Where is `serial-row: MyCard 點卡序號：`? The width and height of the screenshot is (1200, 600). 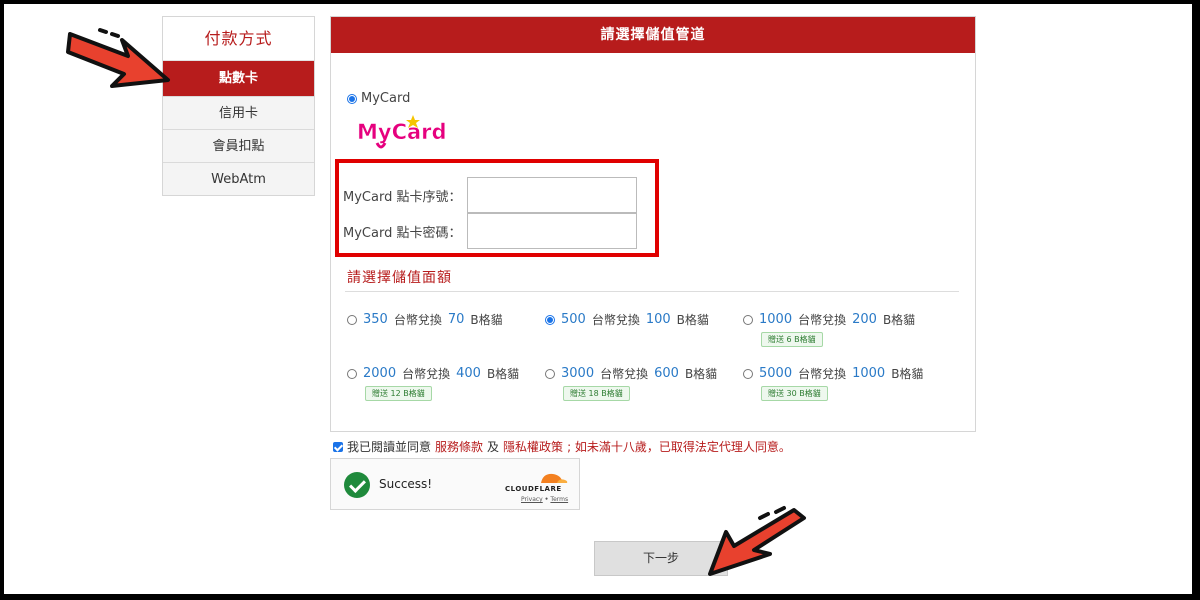
serial-row: MyCard 點卡序號： is located at coordinates (490, 195).